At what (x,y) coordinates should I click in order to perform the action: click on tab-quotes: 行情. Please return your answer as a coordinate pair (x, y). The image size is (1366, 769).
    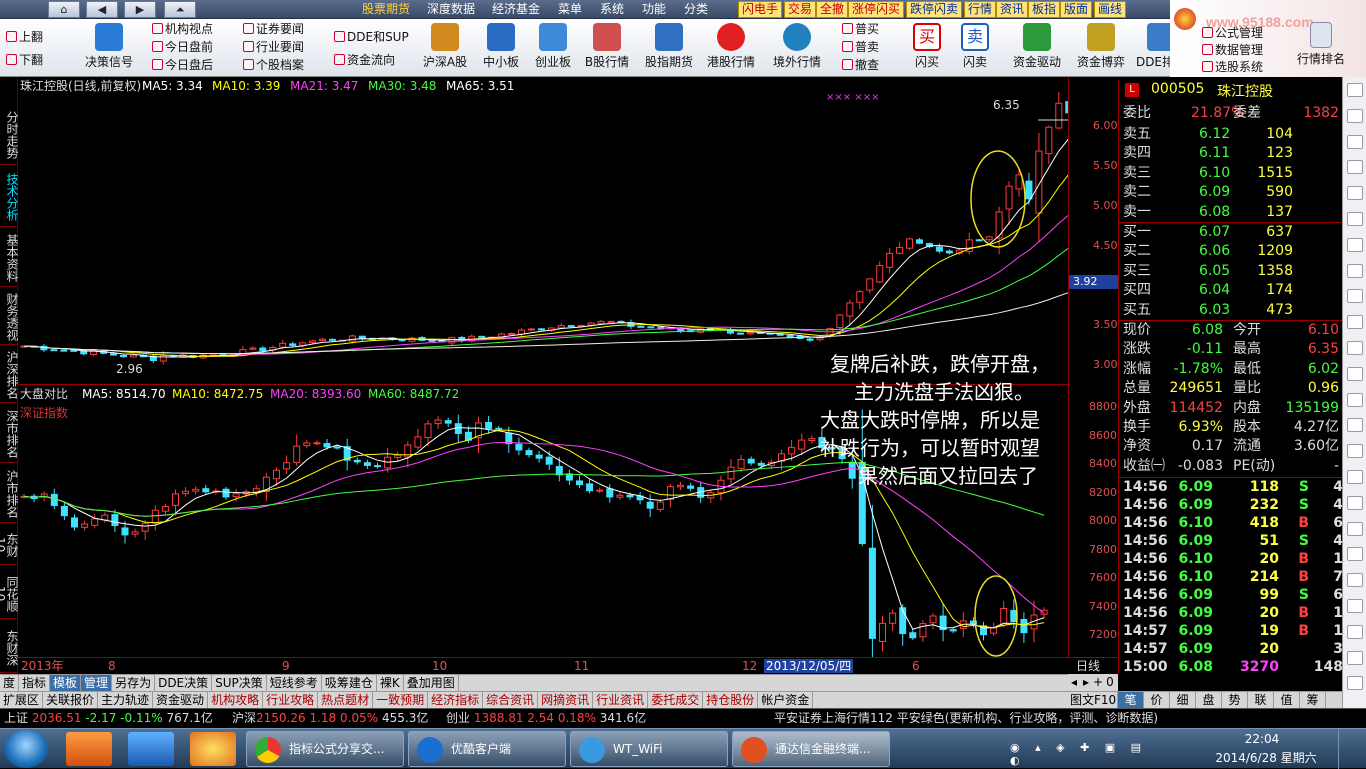
    Looking at the image, I should click on (980, 9).